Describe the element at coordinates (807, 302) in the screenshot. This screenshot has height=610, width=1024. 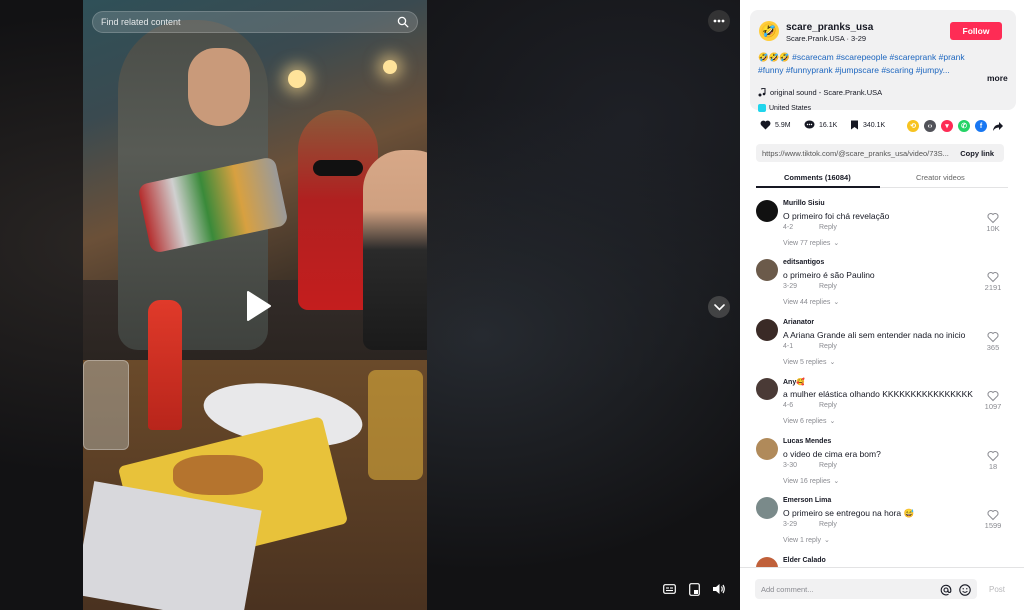
I see `view-replies-label: View 44 replies` at that location.